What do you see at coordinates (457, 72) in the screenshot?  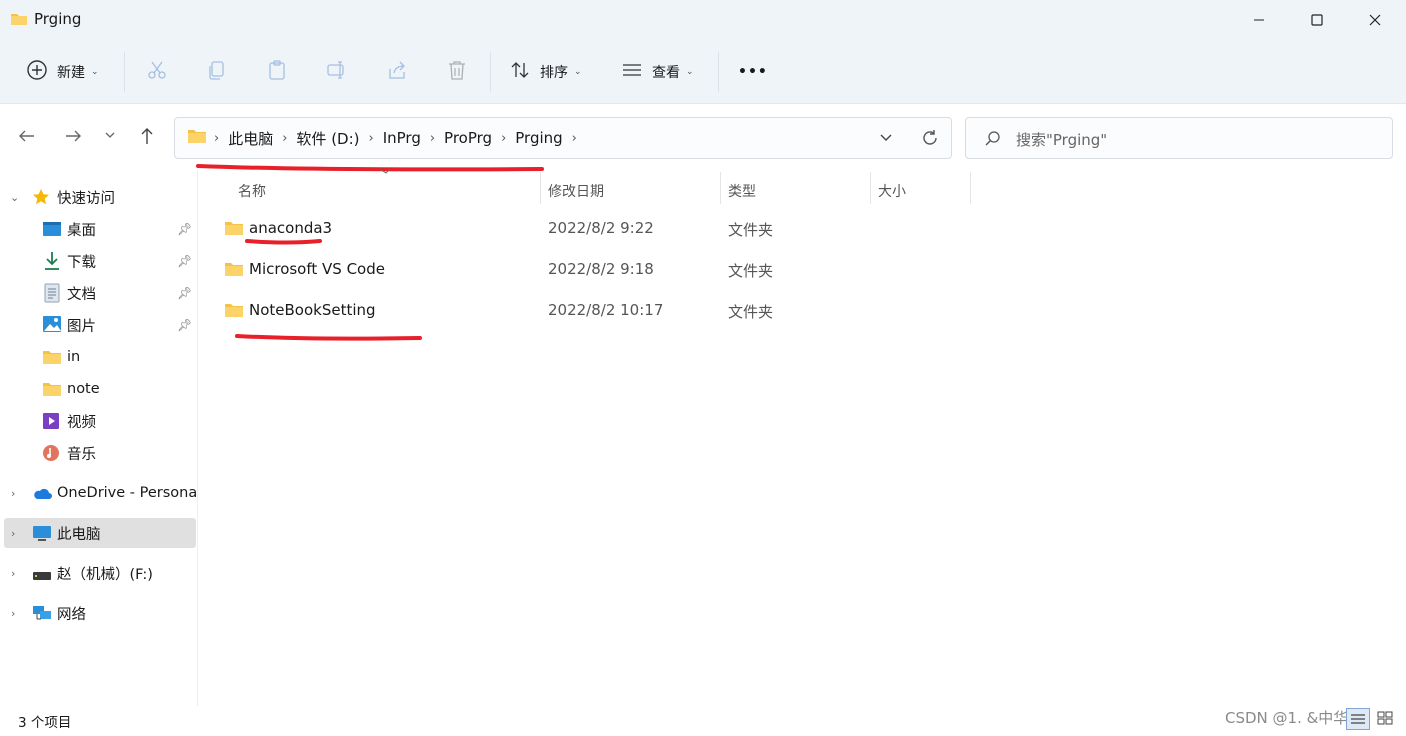 I see `delete-button` at bounding box center [457, 72].